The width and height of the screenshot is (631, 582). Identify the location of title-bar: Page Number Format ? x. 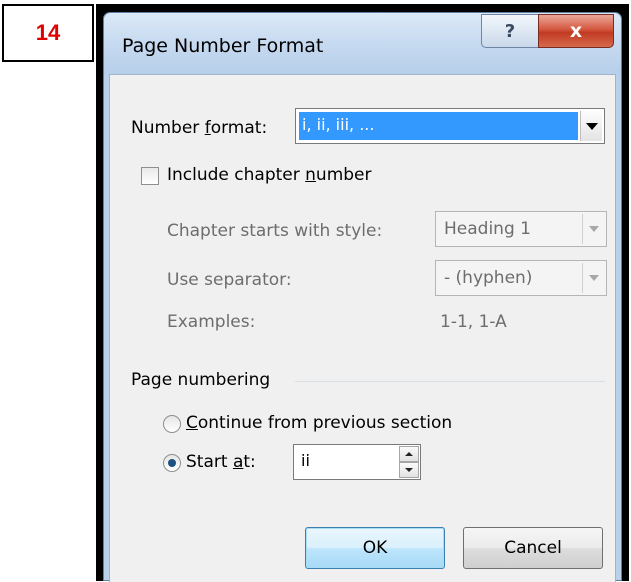
(362, 43).